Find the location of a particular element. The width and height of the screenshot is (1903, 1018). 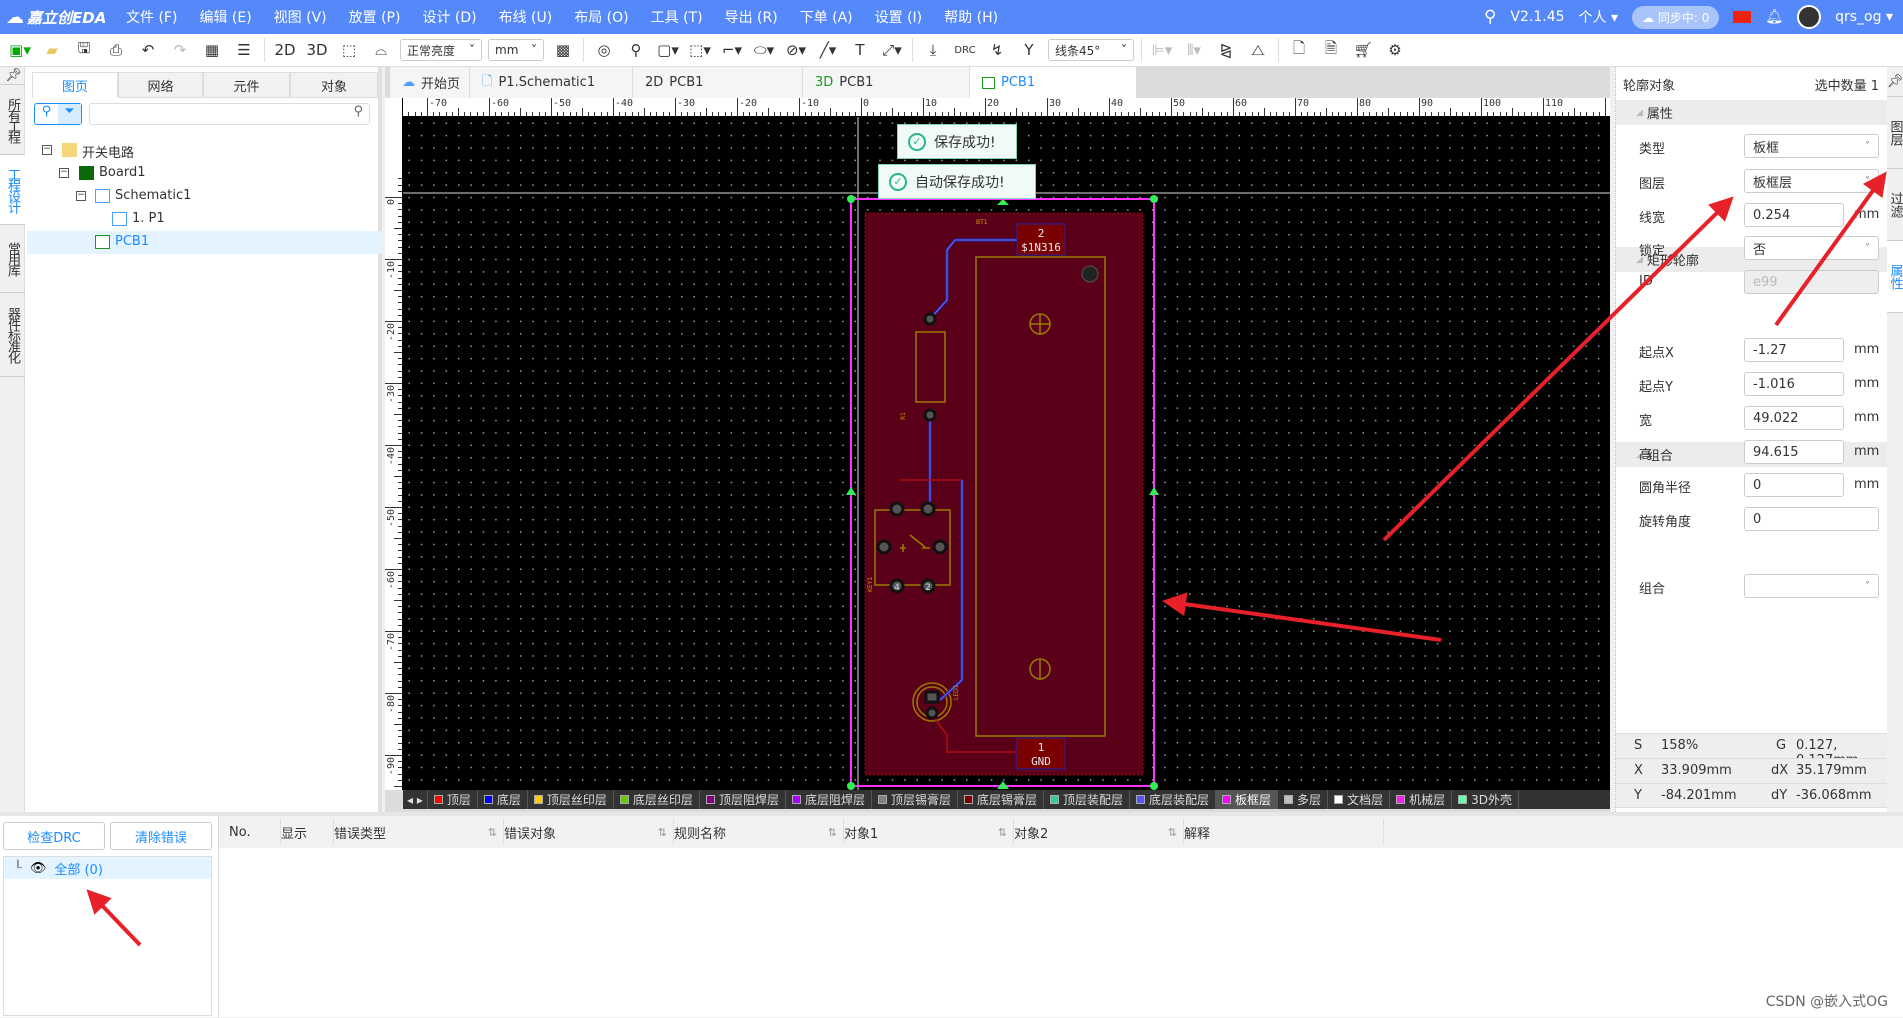

layer-toggle: 板框层 is located at coordinates (1247, 799).